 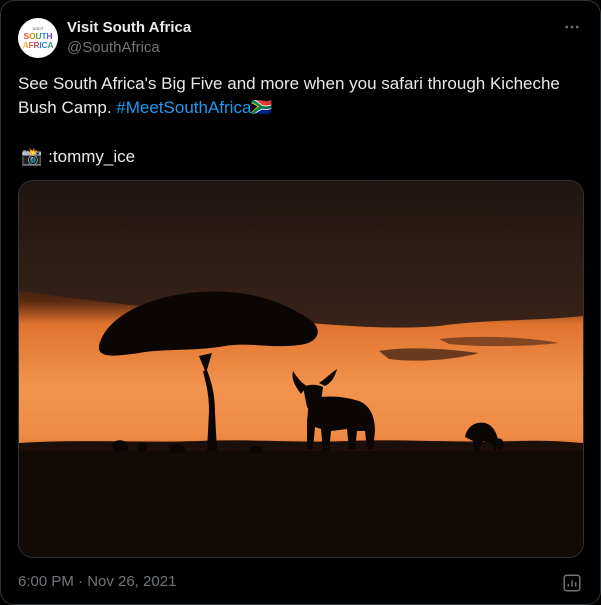 What do you see at coordinates (113, 47) in the screenshot?
I see `username-handle: @SouthAfrica` at bounding box center [113, 47].